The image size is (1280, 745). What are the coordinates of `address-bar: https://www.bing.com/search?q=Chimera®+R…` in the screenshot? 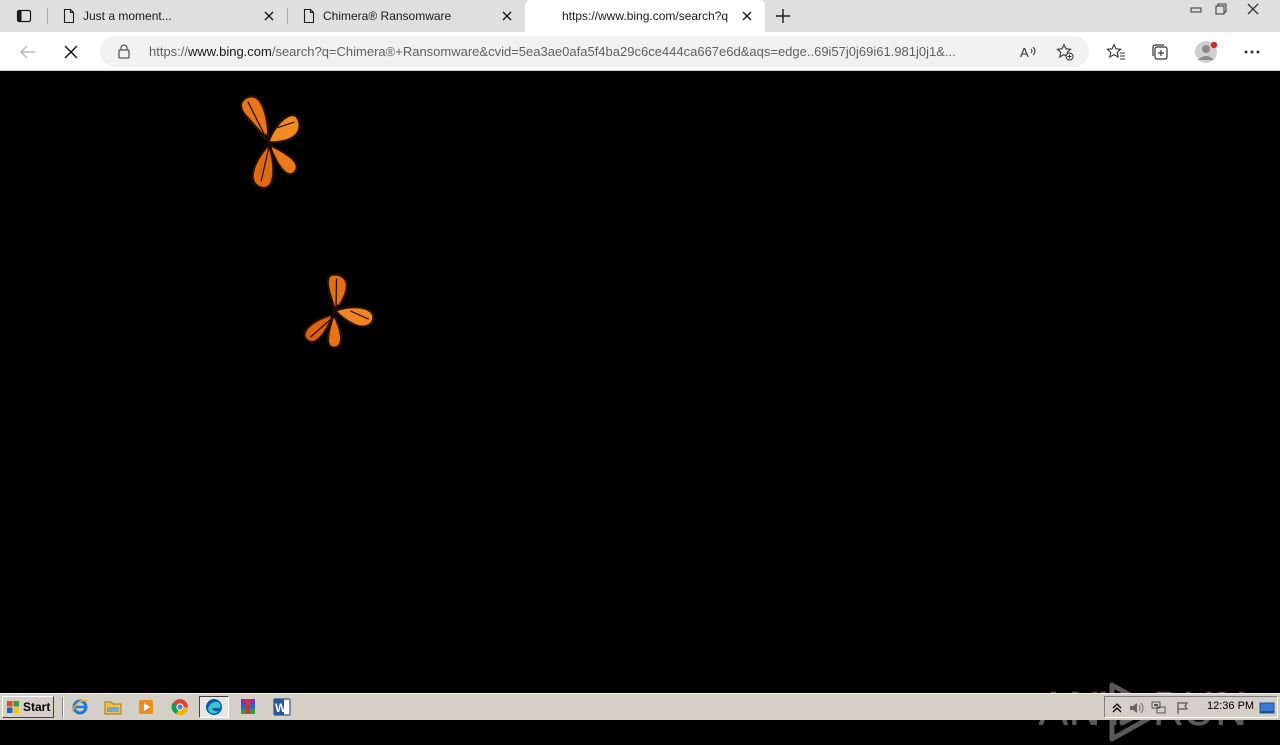 It's located at (594, 51).